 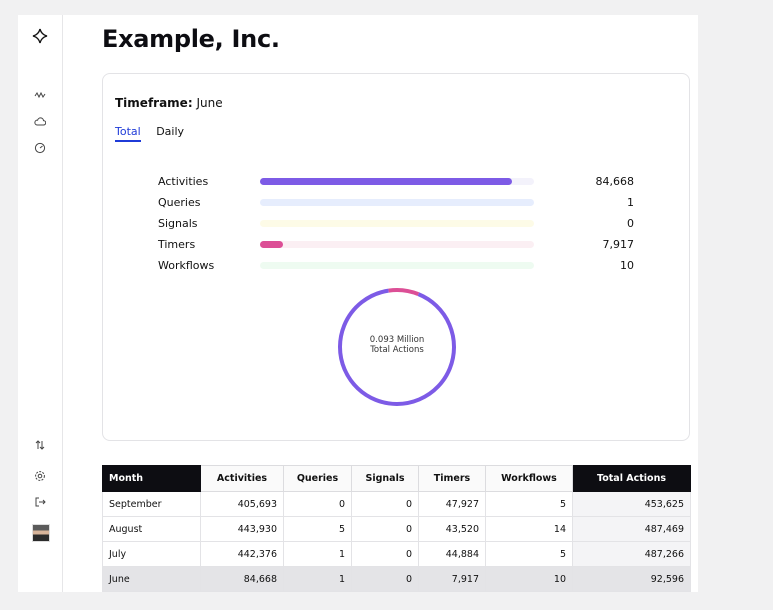 I want to click on settings-icon, so click(x=40, y=476).